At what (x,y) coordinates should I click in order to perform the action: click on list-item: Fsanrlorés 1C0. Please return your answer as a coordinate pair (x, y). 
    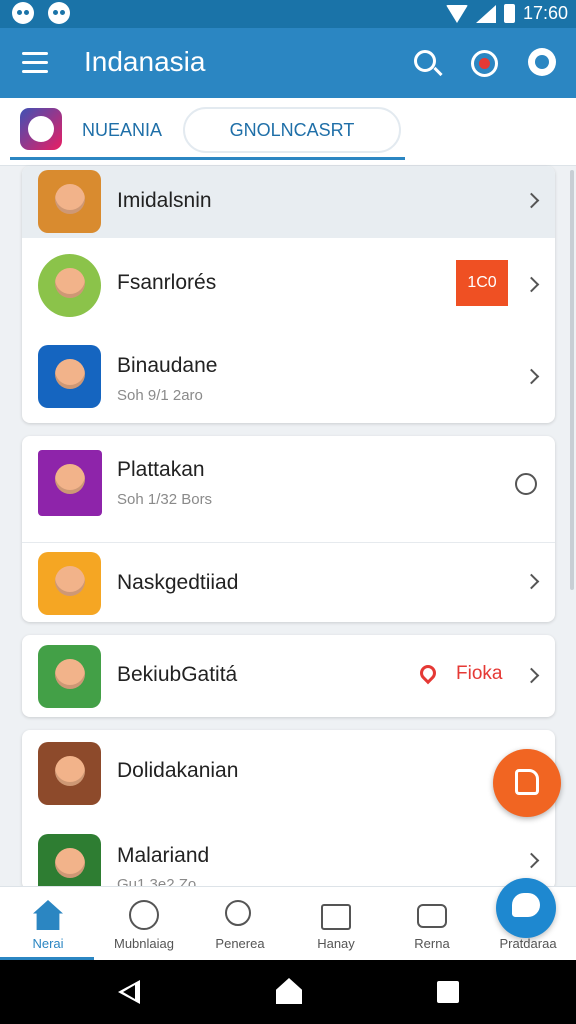
    Looking at the image, I should click on (288, 285).